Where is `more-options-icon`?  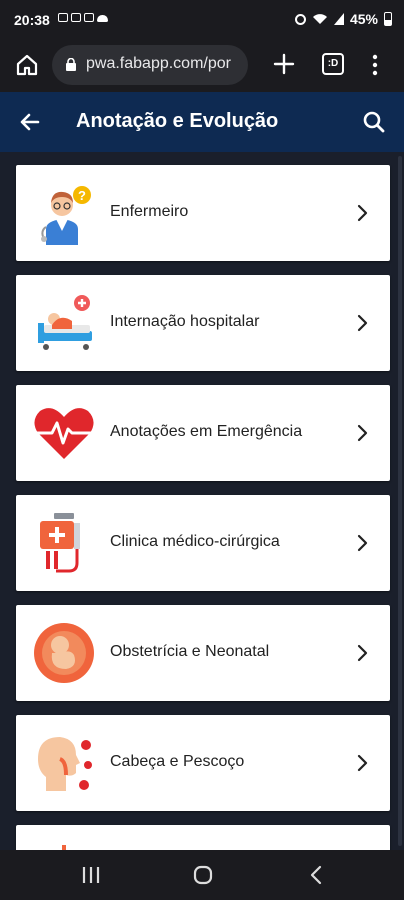 more-options-icon is located at coordinates (375, 65).